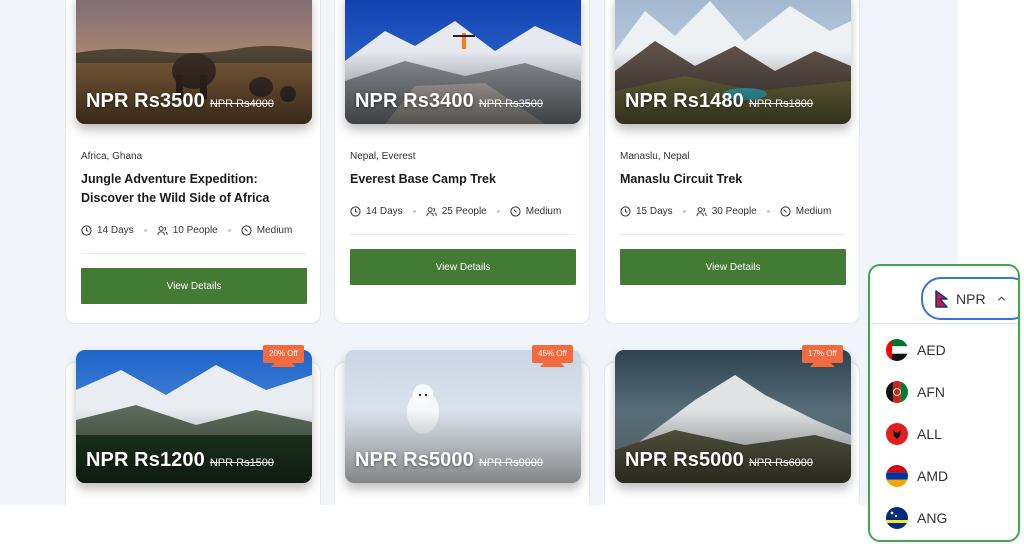 This screenshot has height=549, width=1024. I want to click on tour-old-price: NPR Rs6000, so click(781, 463).